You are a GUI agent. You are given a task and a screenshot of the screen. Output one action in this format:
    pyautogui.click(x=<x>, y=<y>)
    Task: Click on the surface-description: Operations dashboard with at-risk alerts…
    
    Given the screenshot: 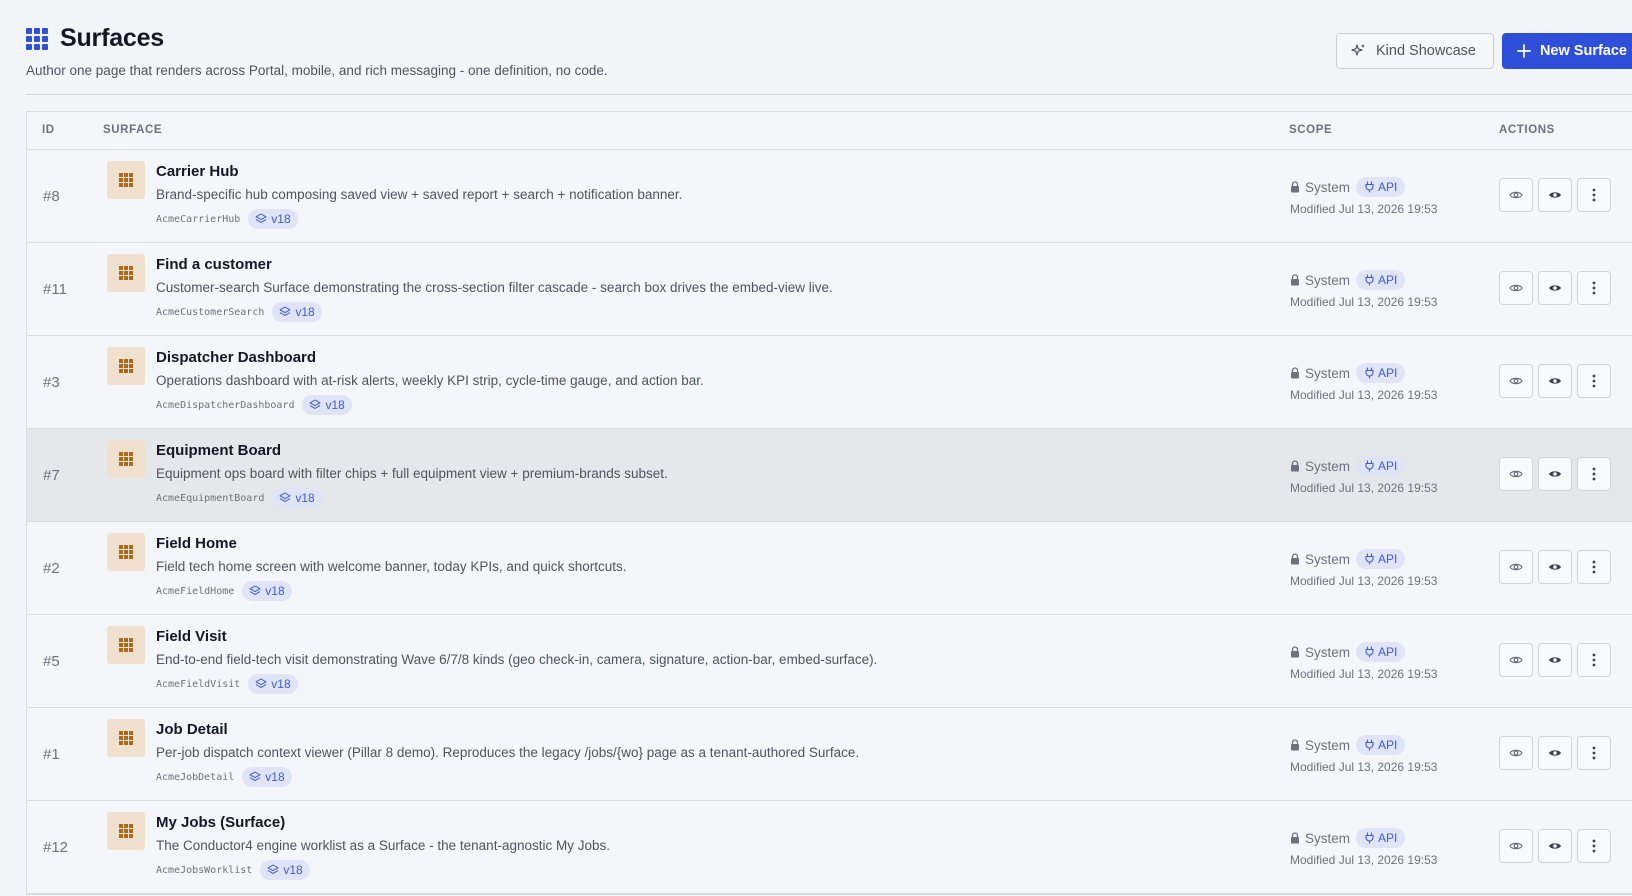 What is the action you would take?
    pyautogui.click(x=430, y=380)
    